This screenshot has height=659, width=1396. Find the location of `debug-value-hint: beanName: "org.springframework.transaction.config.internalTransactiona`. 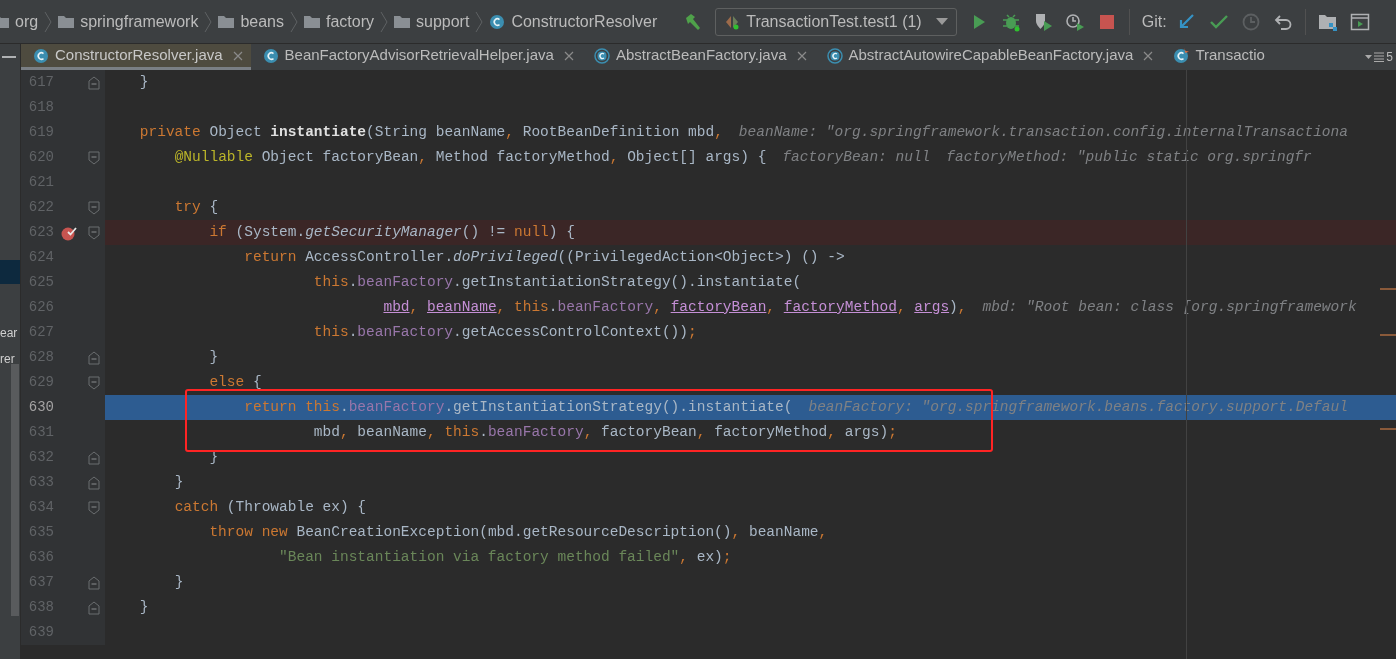

debug-value-hint: beanName: "org.springframework.transaction.config.internalTransactiona is located at coordinates (1043, 132).